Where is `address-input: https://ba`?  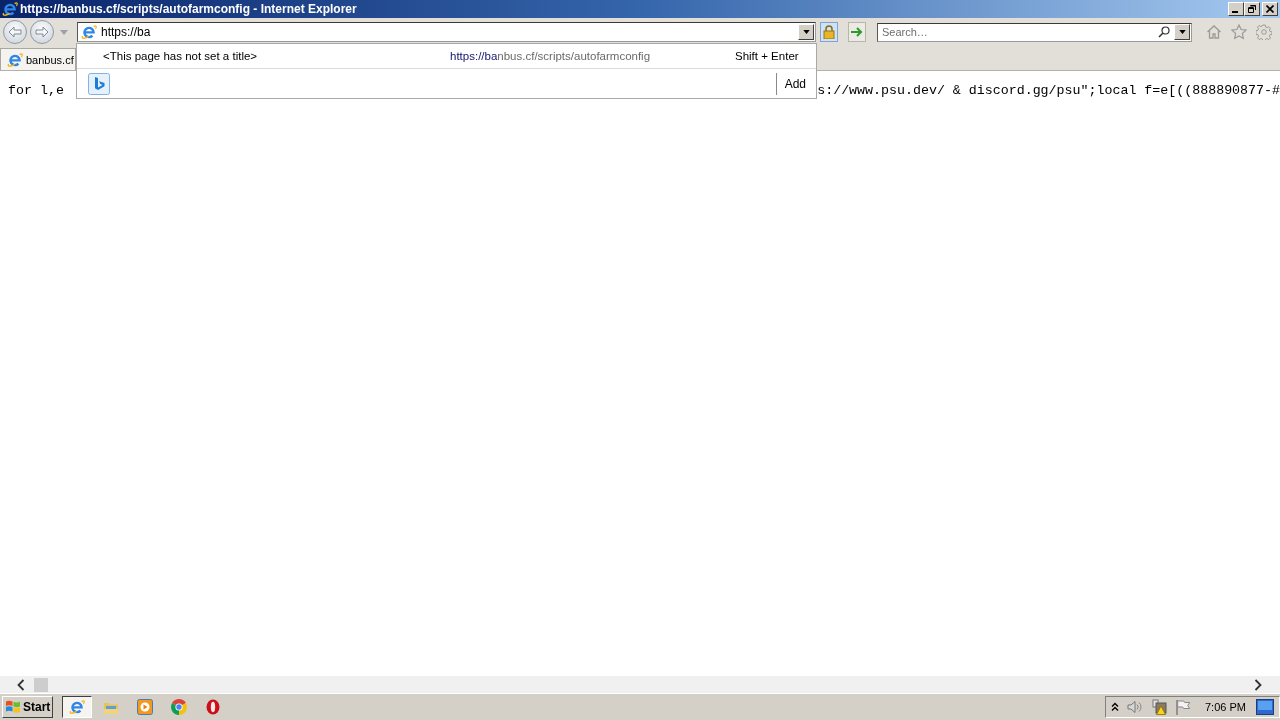 address-input: https://ba is located at coordinates (447, 32).